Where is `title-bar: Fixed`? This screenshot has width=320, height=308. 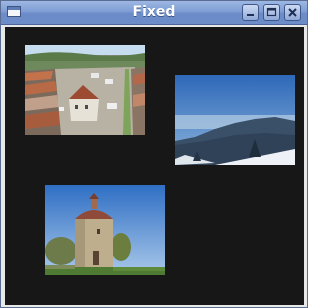 title-bar: Fixed is located at coordinates (154, 13).